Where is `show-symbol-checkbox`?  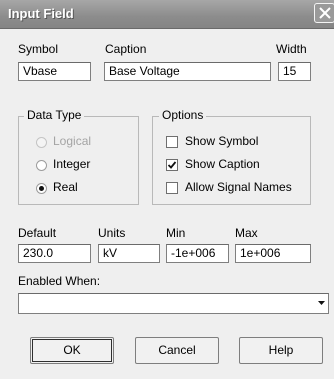 show-symbol-checkbox is located at coordinates (172, 142).